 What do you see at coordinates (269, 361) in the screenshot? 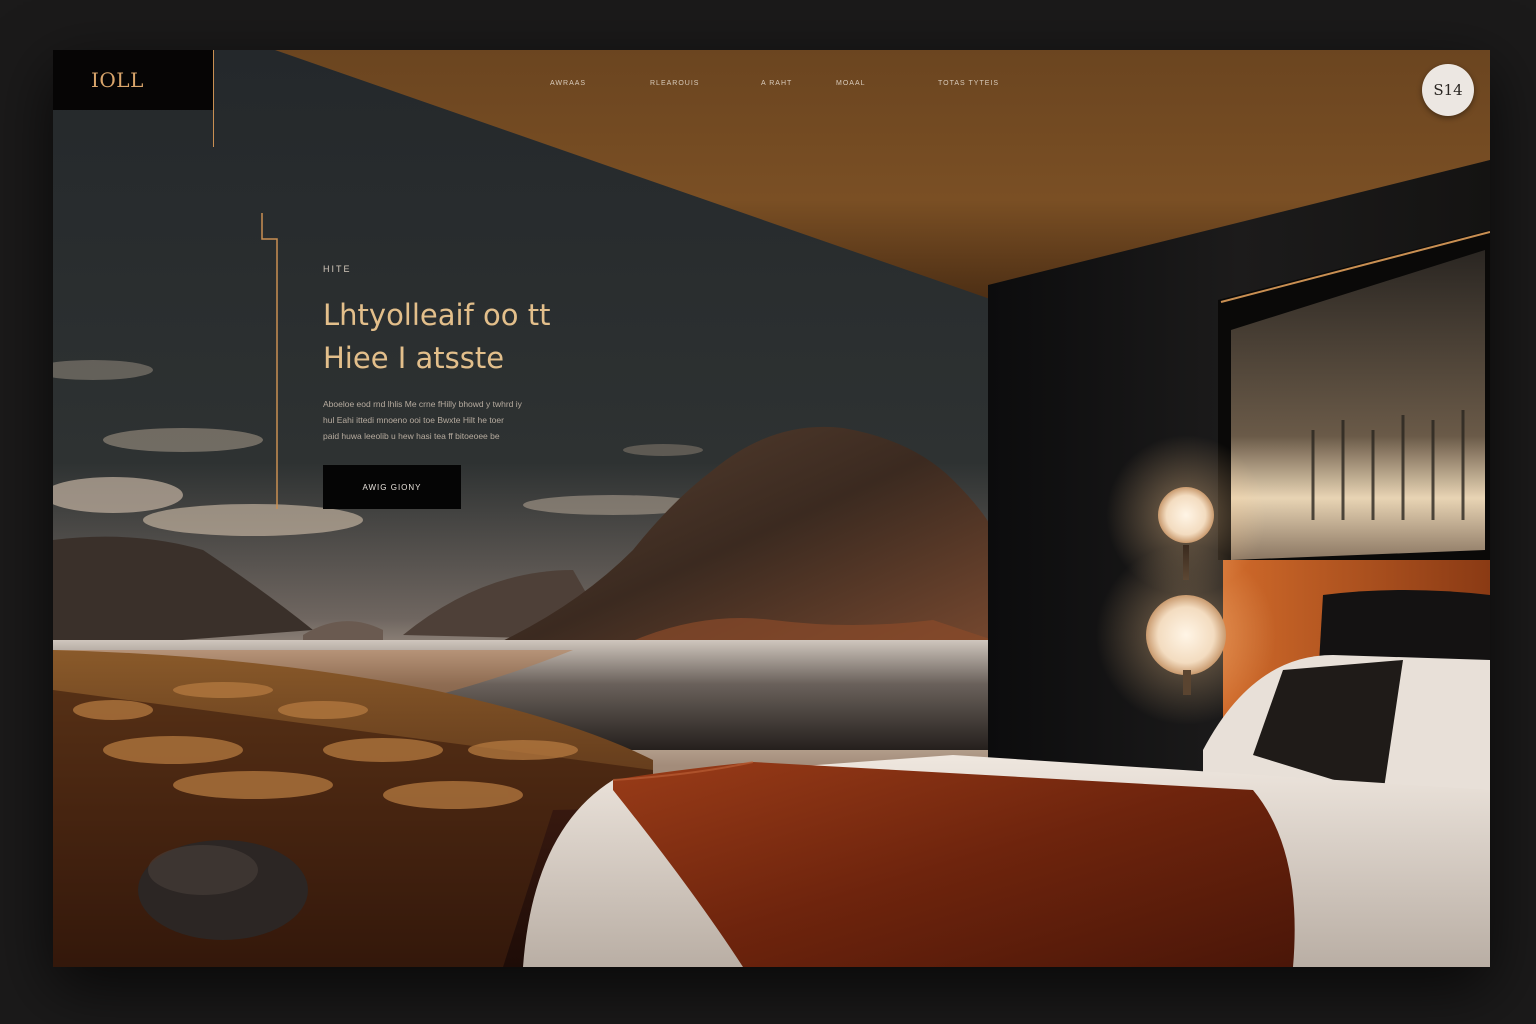
I see `bracket-line-accent-icon` at bounding box center [269, 361].